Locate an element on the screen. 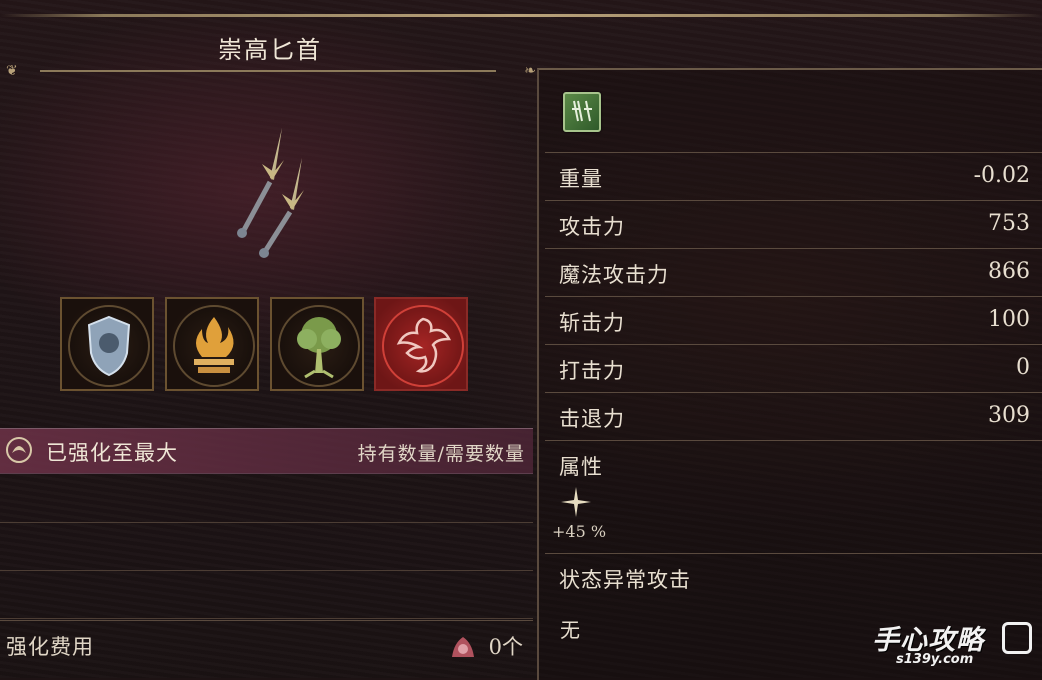 The height and width of the screenshot is (680, 1042). stat-value: 0 is located at coordinates (1023, 367).